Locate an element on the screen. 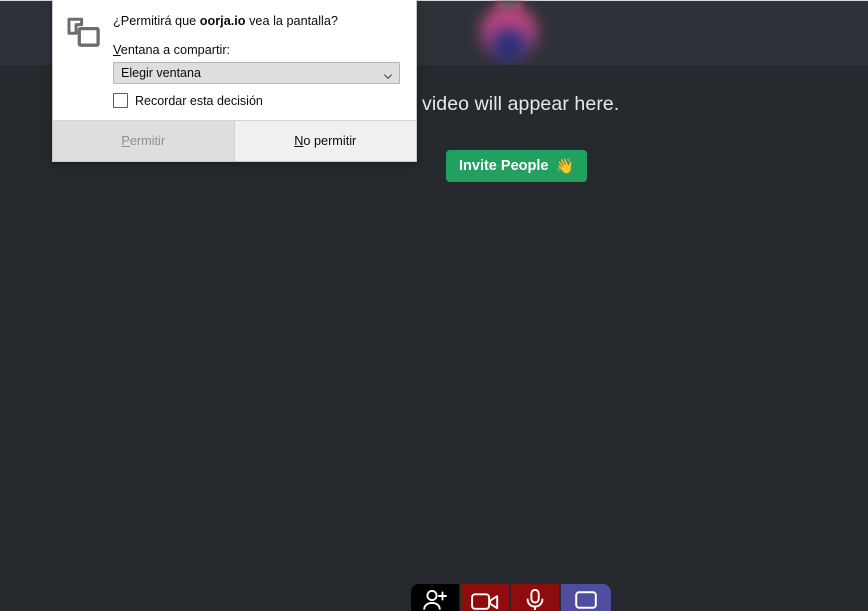 This screenshot has width=868, height=611. remember-decision-label: Recordar esta decisión is located at coordinates (199, 100).